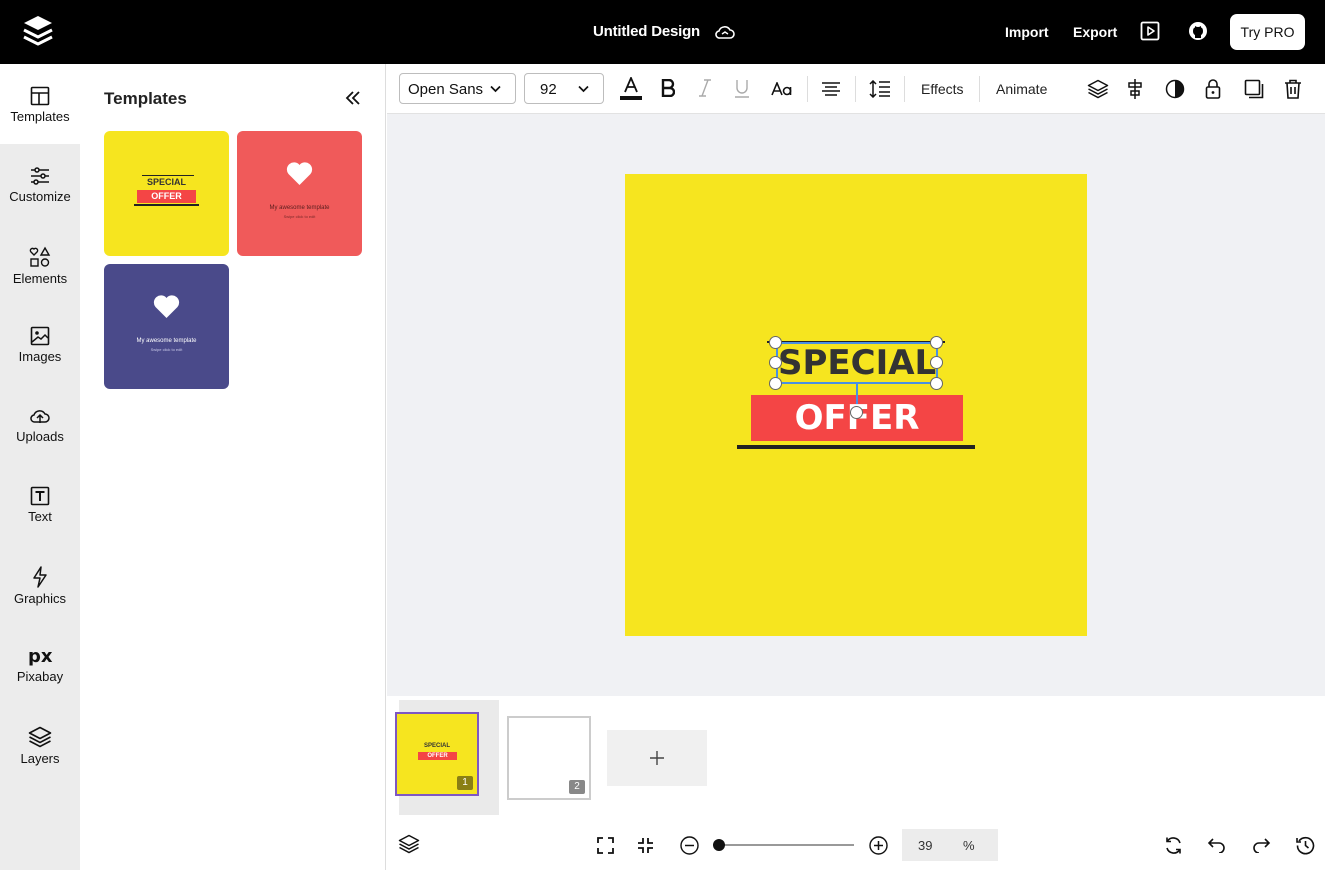 This screenshot has height=870, width=1325. I want to click on rotate-handle, so click(856, 412).